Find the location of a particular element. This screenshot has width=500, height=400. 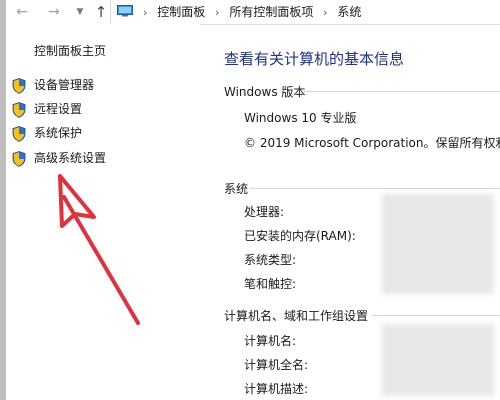

ram-label: 已安装的内存(RAM): is located at coordinates (300, 236).